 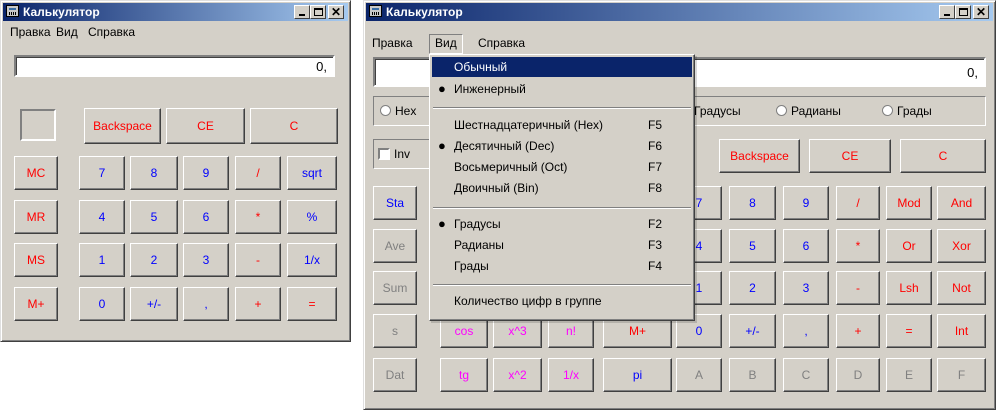 What do you see at coordinates (562, 301) in the screenshot?
I see `menu-item-digit-grouping: Количество цифр в группе` at bounding box center [562, 301].